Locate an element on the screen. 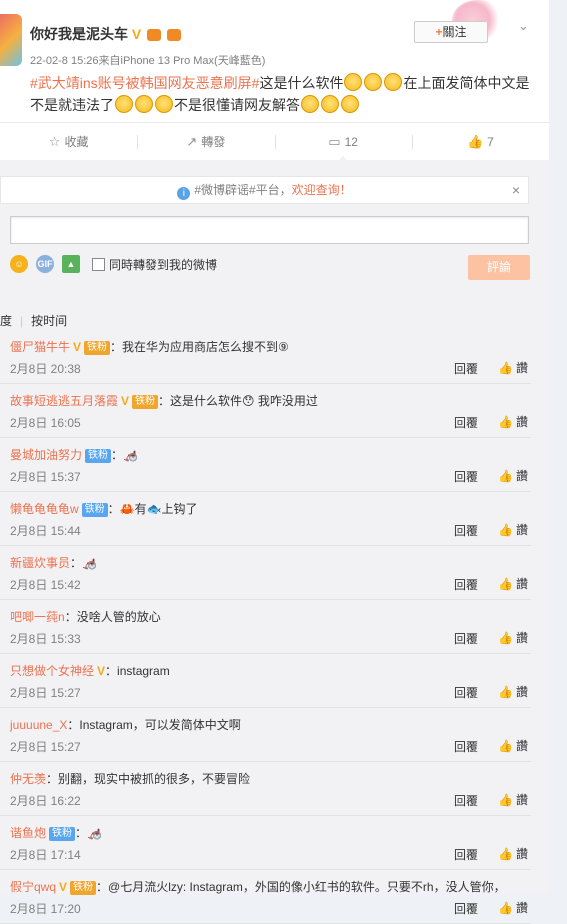  comment-author: 懒龟龟龟龟w is located at coordinates (44, 509).